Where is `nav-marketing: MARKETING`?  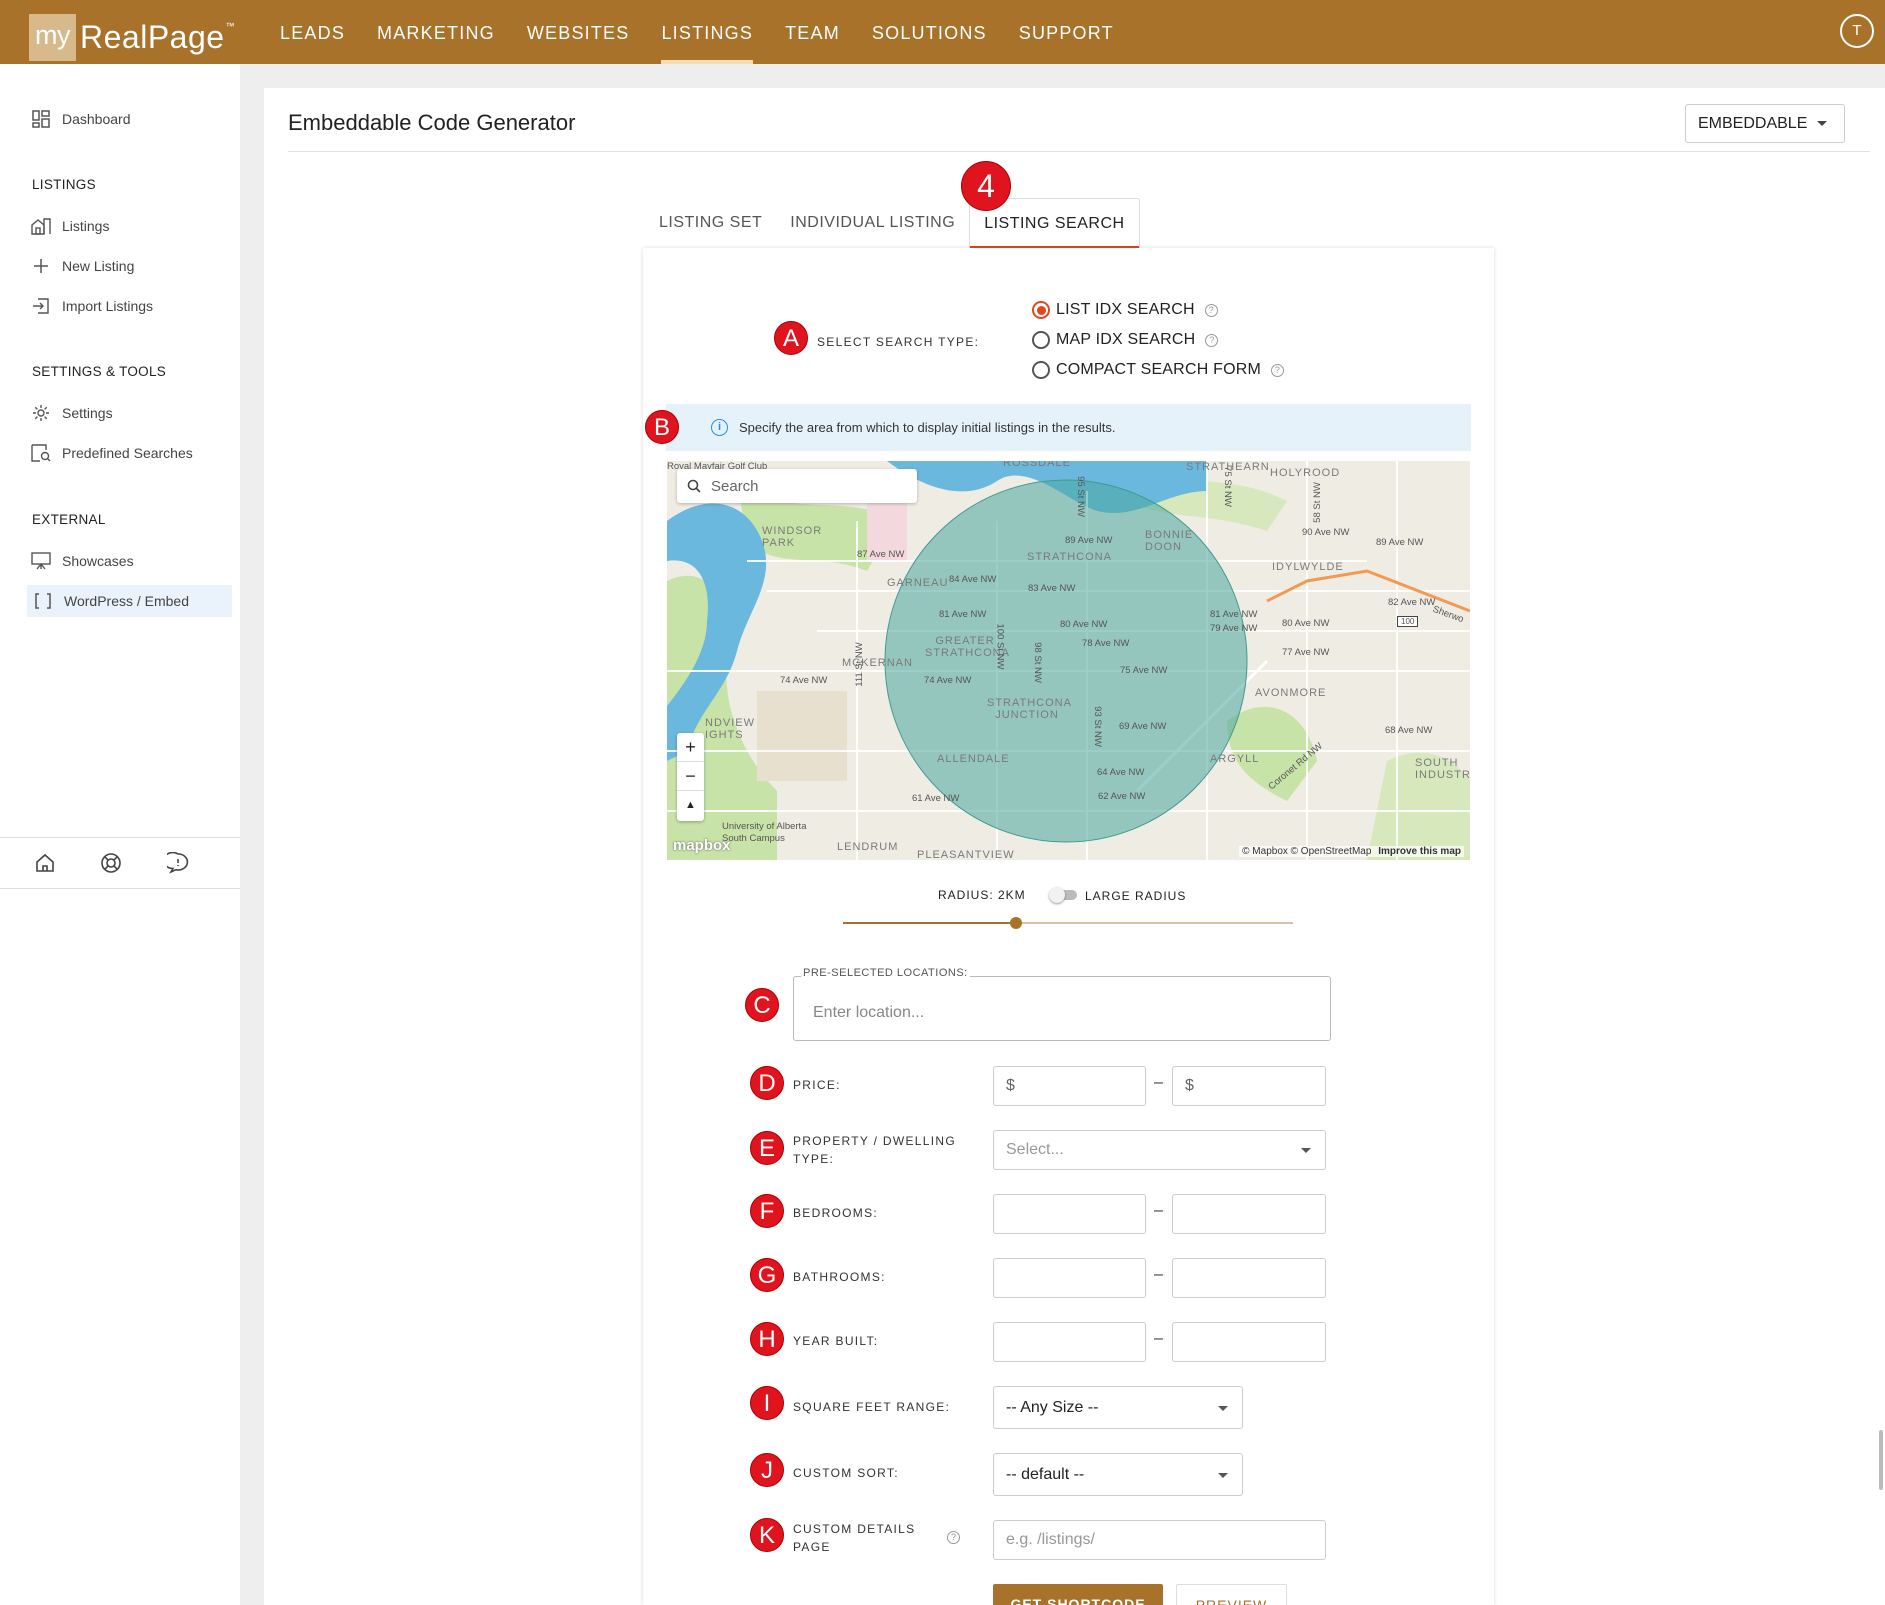
nav-marketing: MARKETING is located at coordinates (436, 32).